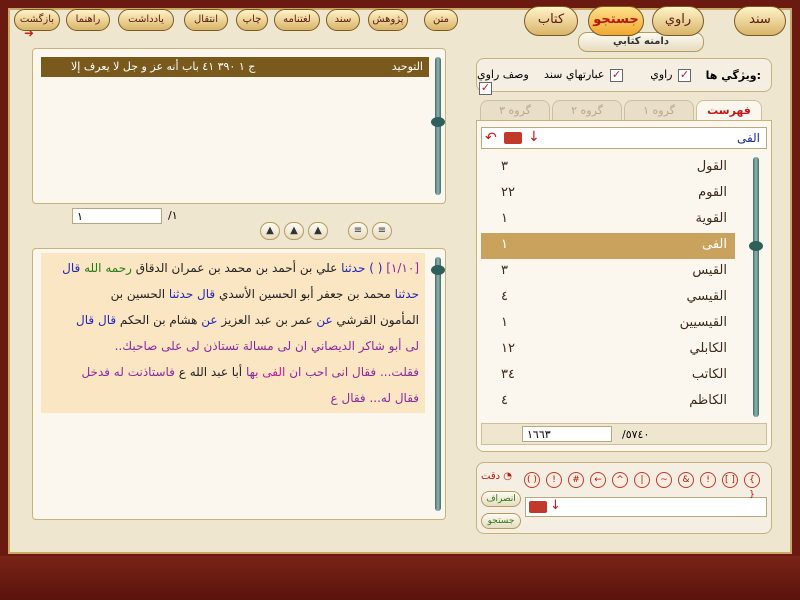 The width and height of the screenshot is (800, 600). Describe the element at coordinates (551, 21) in the screenshot. I see `nav-book-button: كتاب` at that location.